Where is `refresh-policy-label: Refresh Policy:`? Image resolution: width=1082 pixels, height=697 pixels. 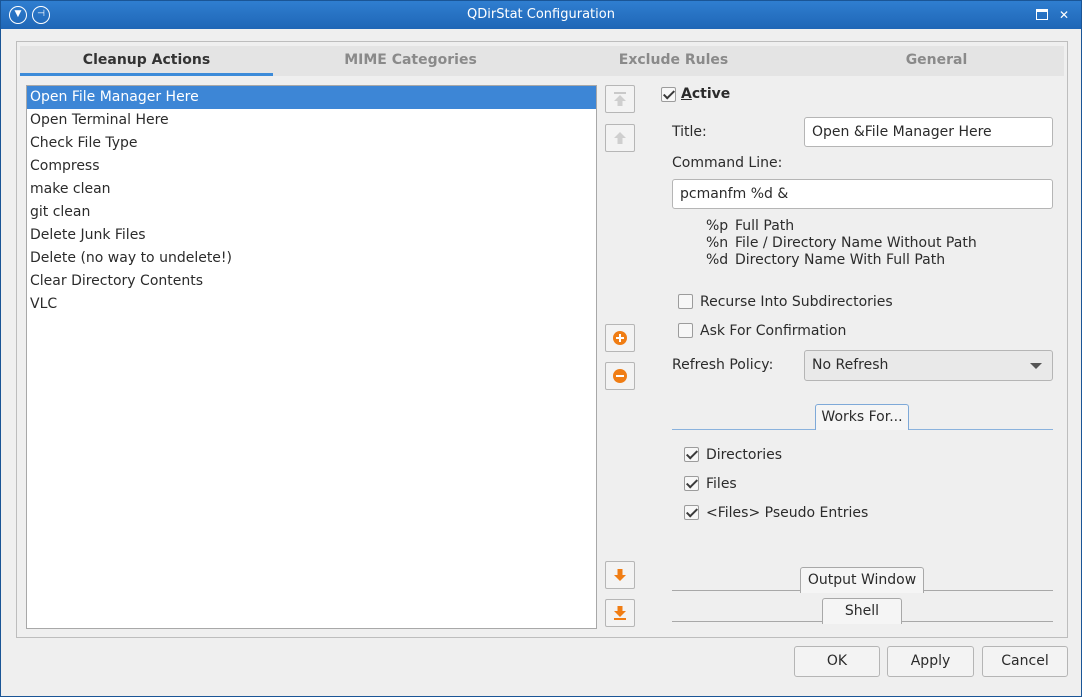 refresh-policy-label: Refresh Policy: is located at coordinates (723, 365).